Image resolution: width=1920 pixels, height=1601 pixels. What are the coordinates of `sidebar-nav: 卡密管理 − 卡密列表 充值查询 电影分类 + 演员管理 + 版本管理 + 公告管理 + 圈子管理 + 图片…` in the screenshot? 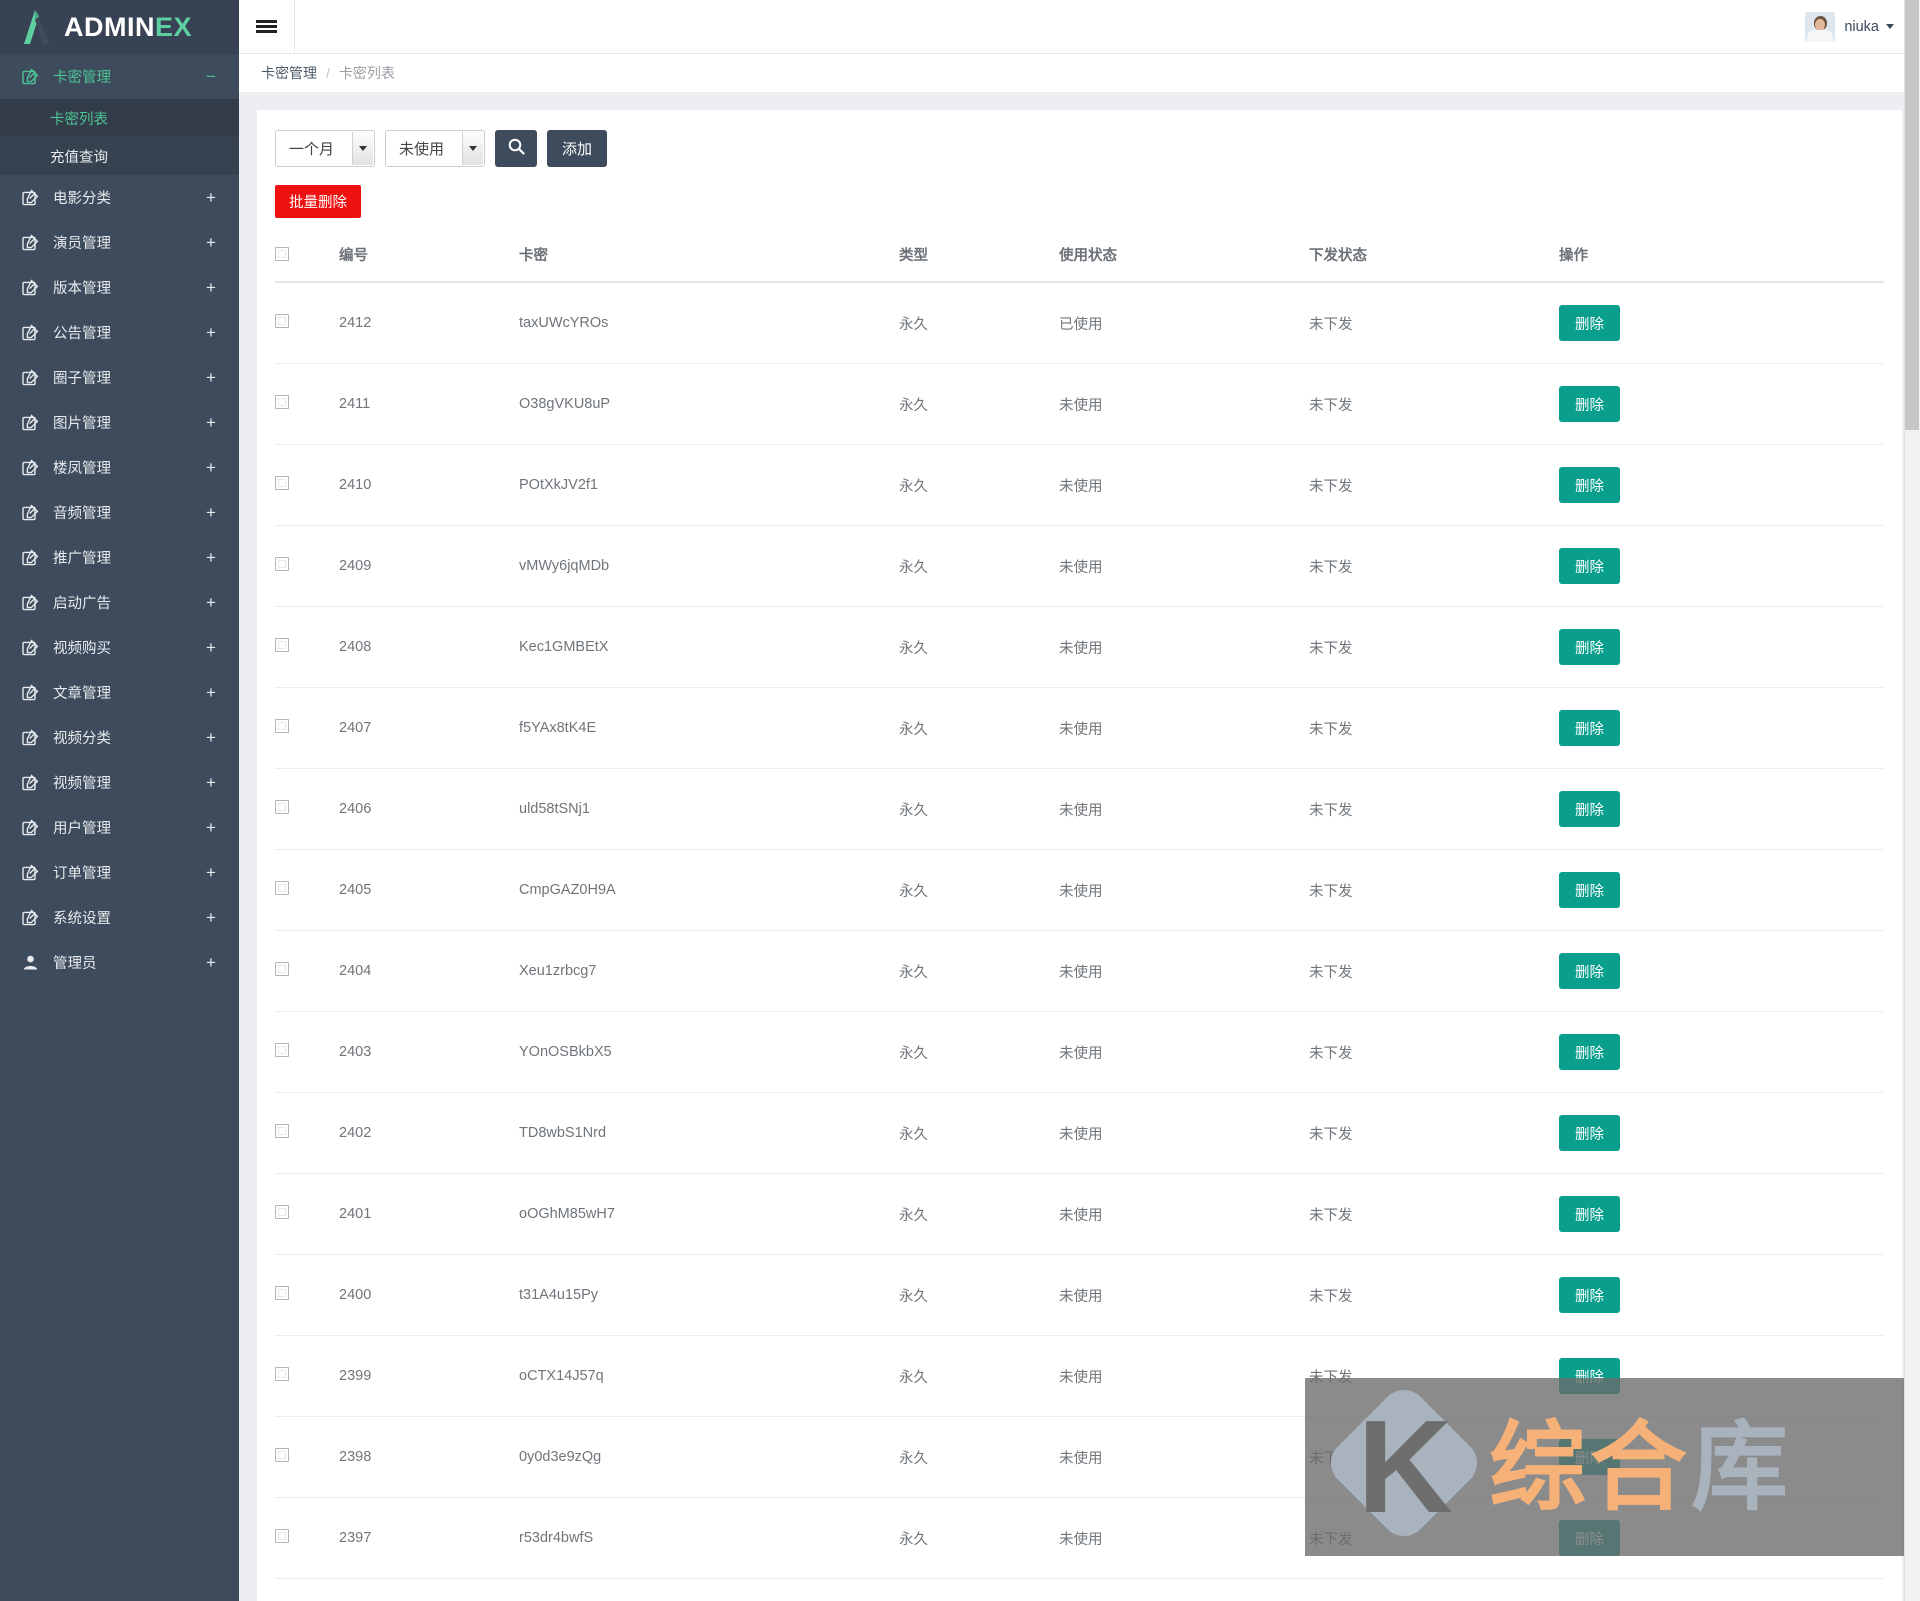 It's located at (119, 519).